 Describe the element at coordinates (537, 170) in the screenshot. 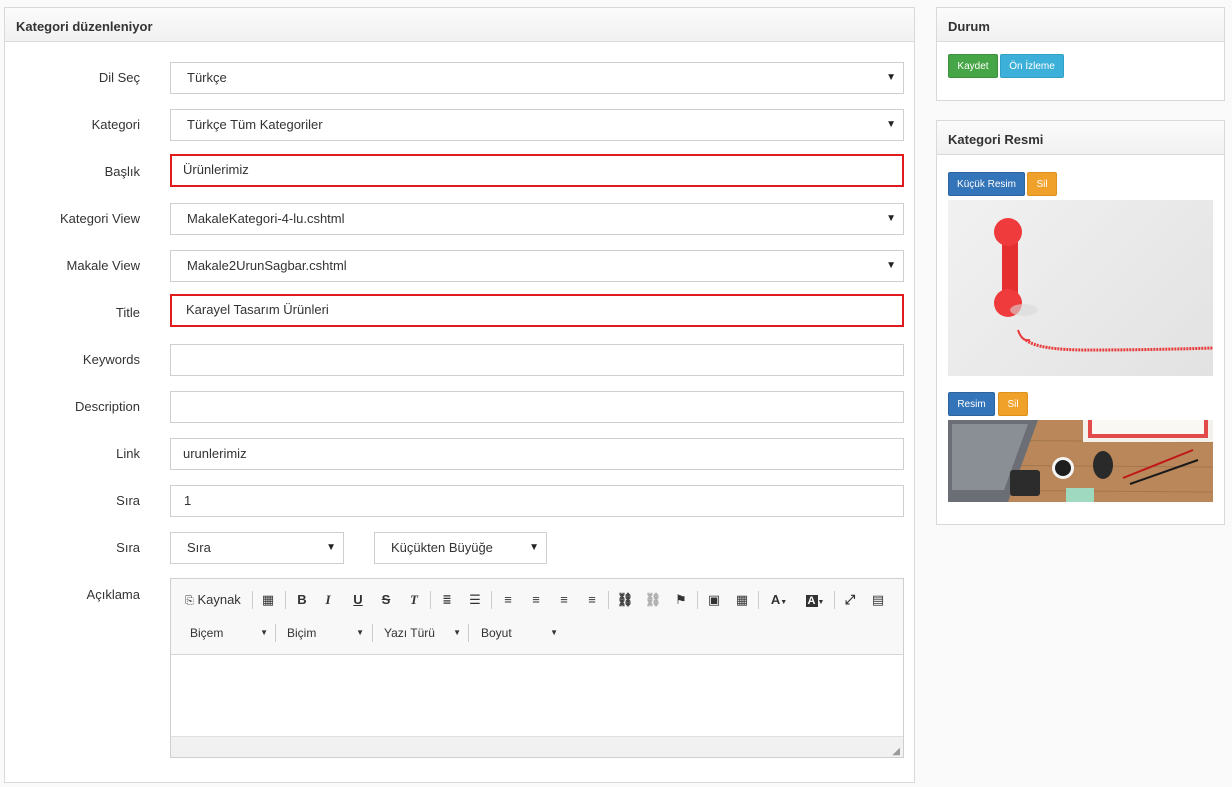

I see `heading-input: Ürünlerimiz` at that location.